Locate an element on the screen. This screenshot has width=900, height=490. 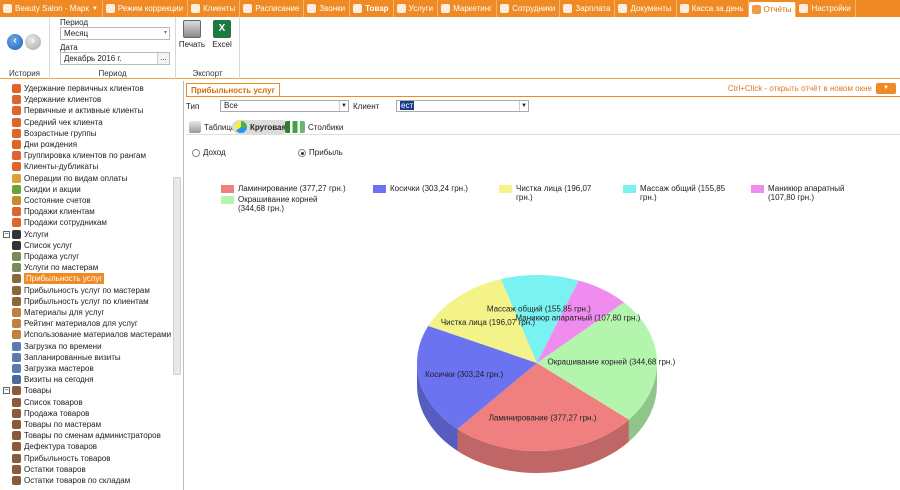
tree-item-label: Прибыльность товаров is located at coordinates (67, 458).